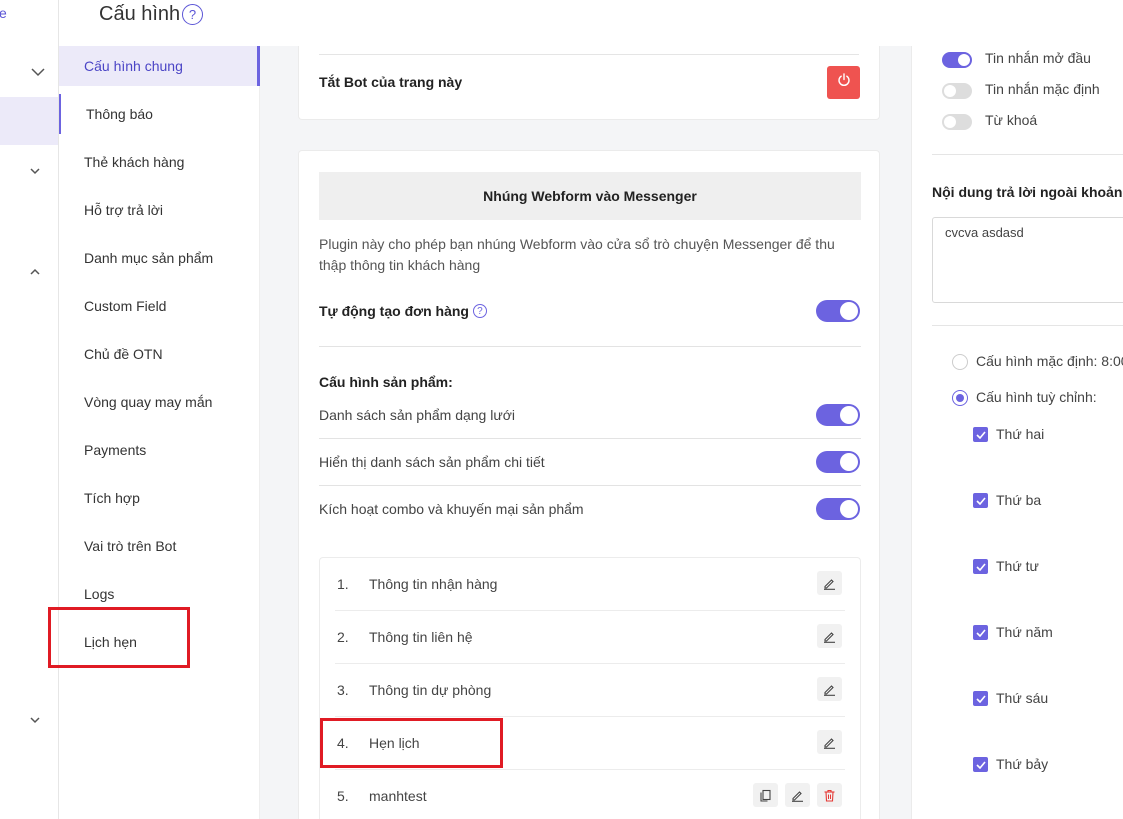 The width and height of the screenshot is (1123, 819). I want to click on monday-checkbox, so click(980, 434).